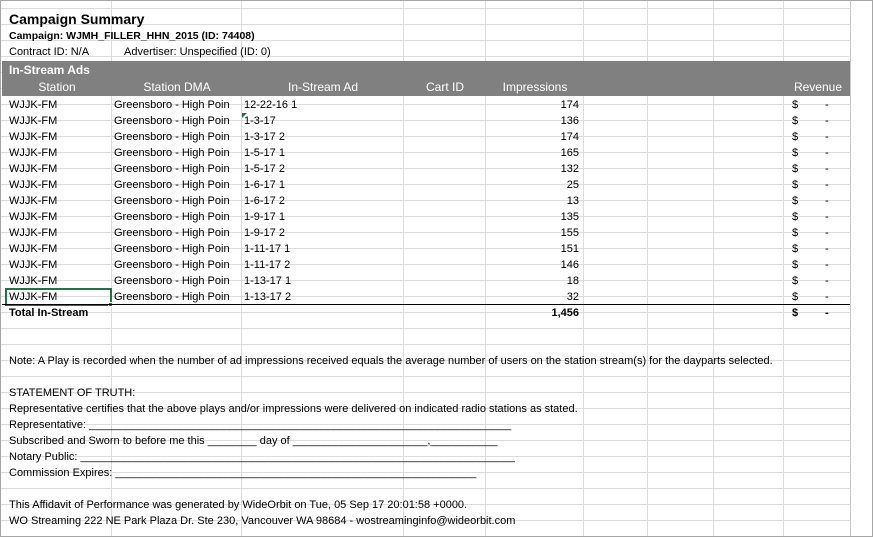  Describe the element at coordinates (323, 87) in the screenshot. I see `column-header-ad: In-Stream Ad` at that location.